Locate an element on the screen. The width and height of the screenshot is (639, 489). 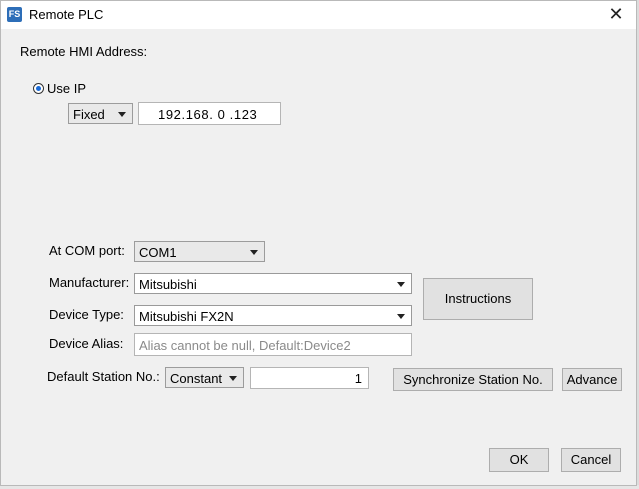
ip-address-value: 192.168. 0 .123 is located at coordinates (208, 114).